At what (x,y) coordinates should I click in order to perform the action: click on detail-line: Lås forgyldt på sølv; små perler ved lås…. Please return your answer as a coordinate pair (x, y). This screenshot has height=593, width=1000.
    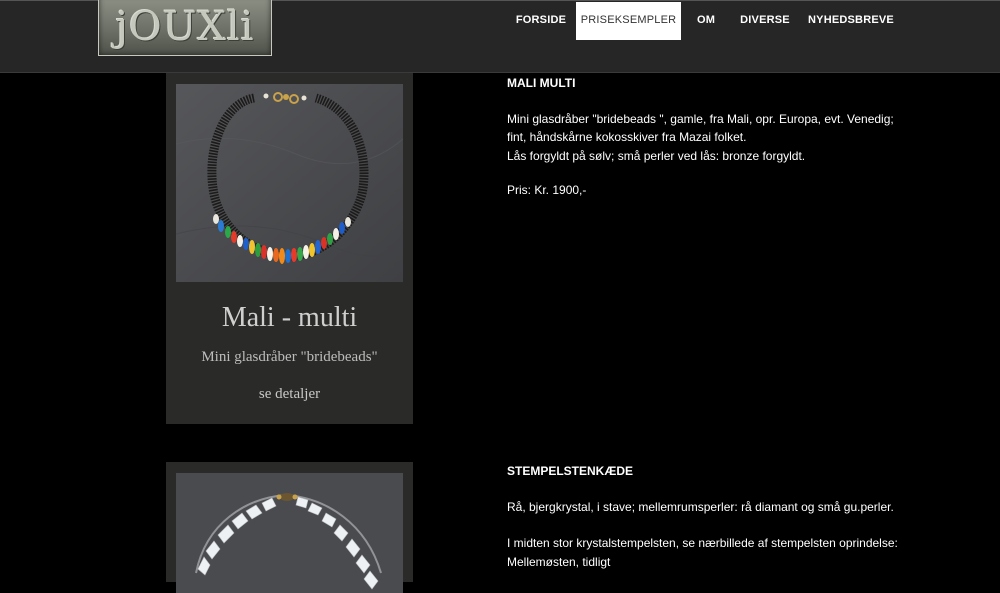
    Looking at the image, I should click on (656, 155).